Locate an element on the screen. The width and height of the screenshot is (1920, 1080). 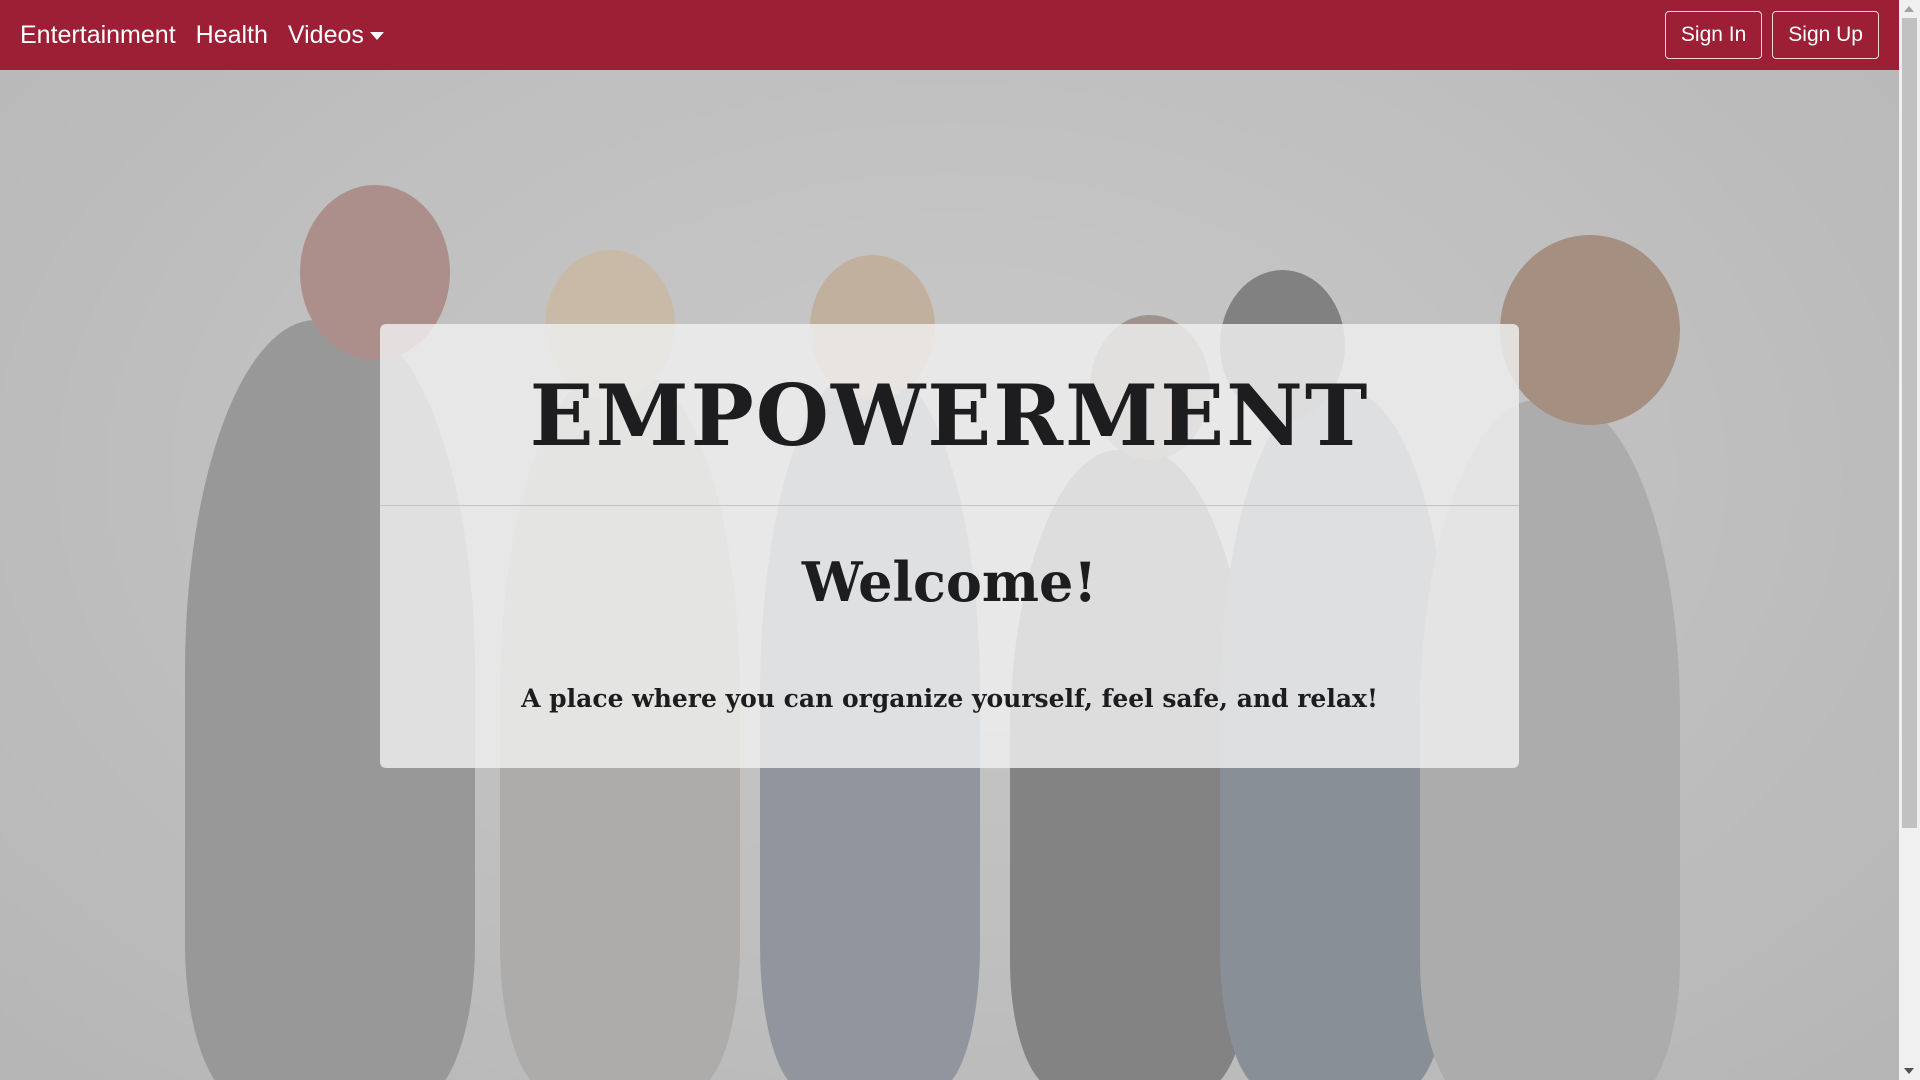
sign-in-button: Sign In is located at coordinates (1713, 35).